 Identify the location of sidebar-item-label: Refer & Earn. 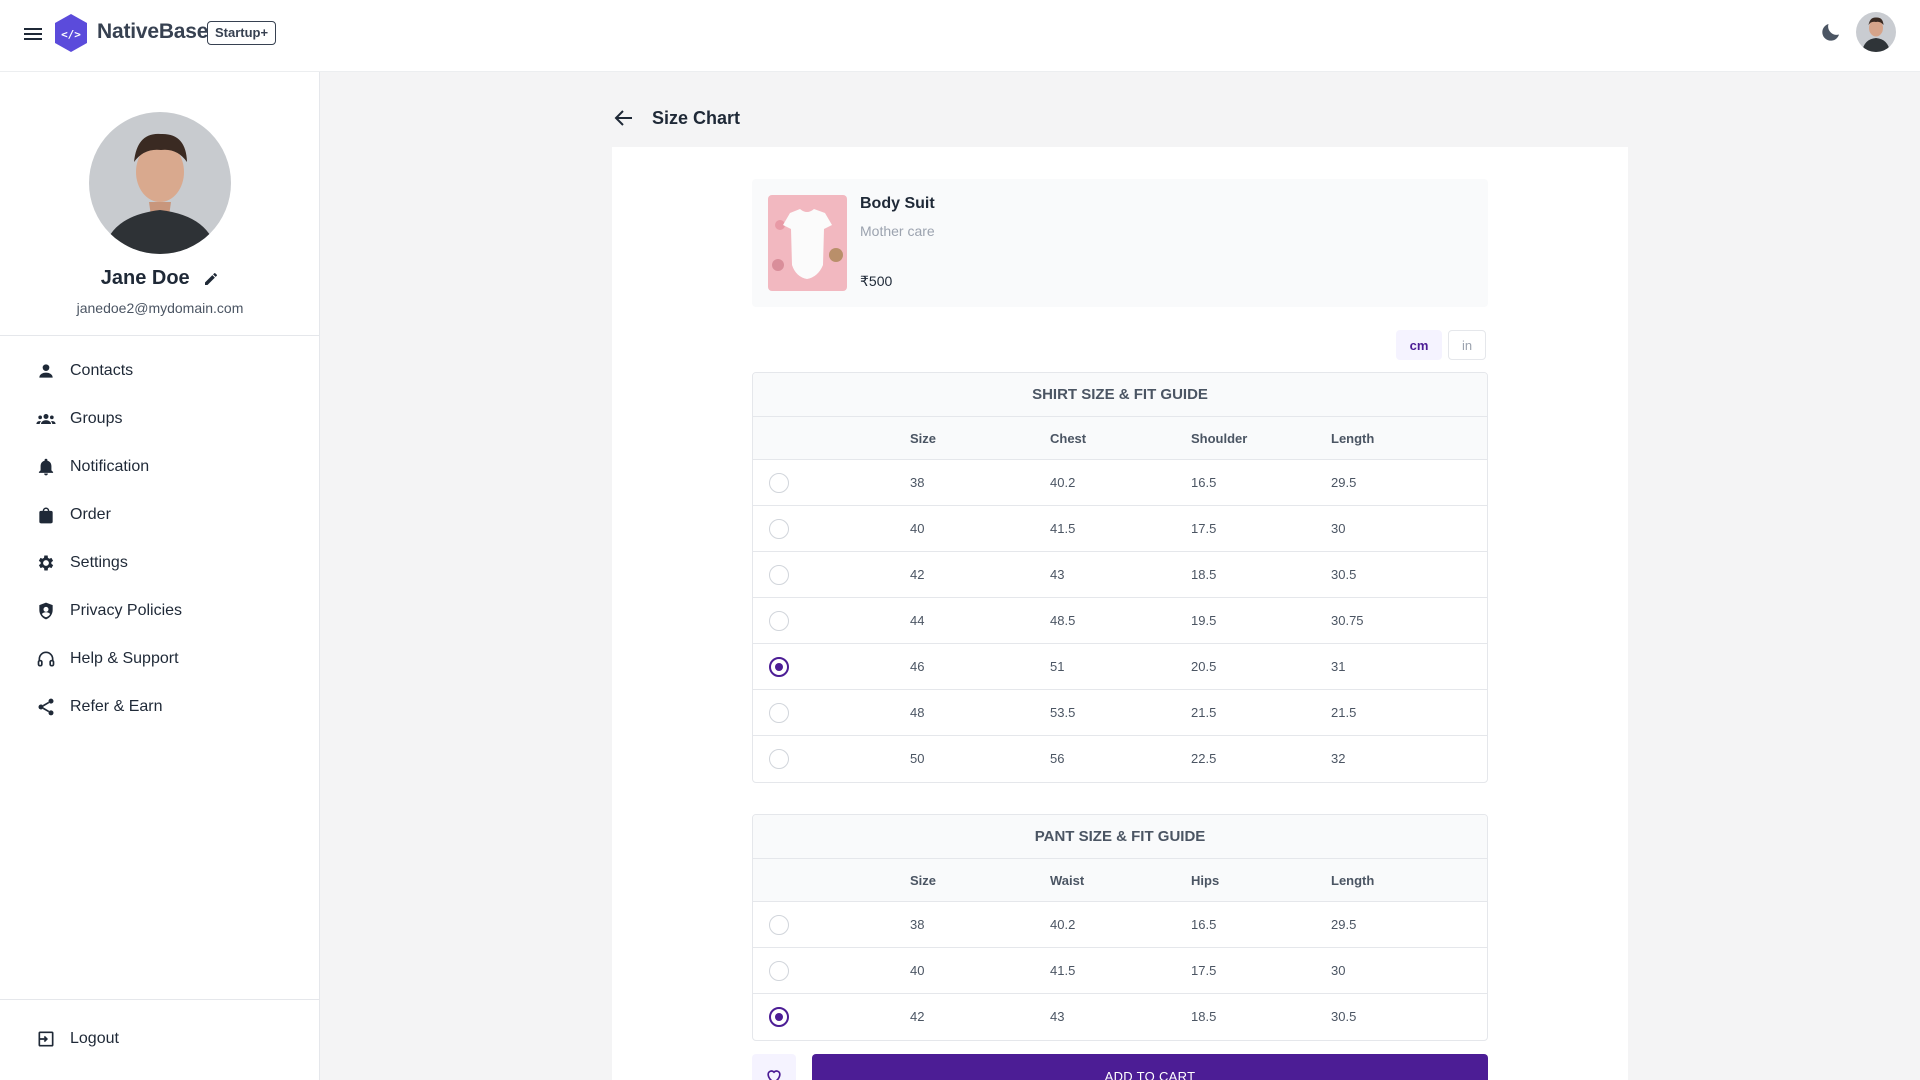
(116, 706).